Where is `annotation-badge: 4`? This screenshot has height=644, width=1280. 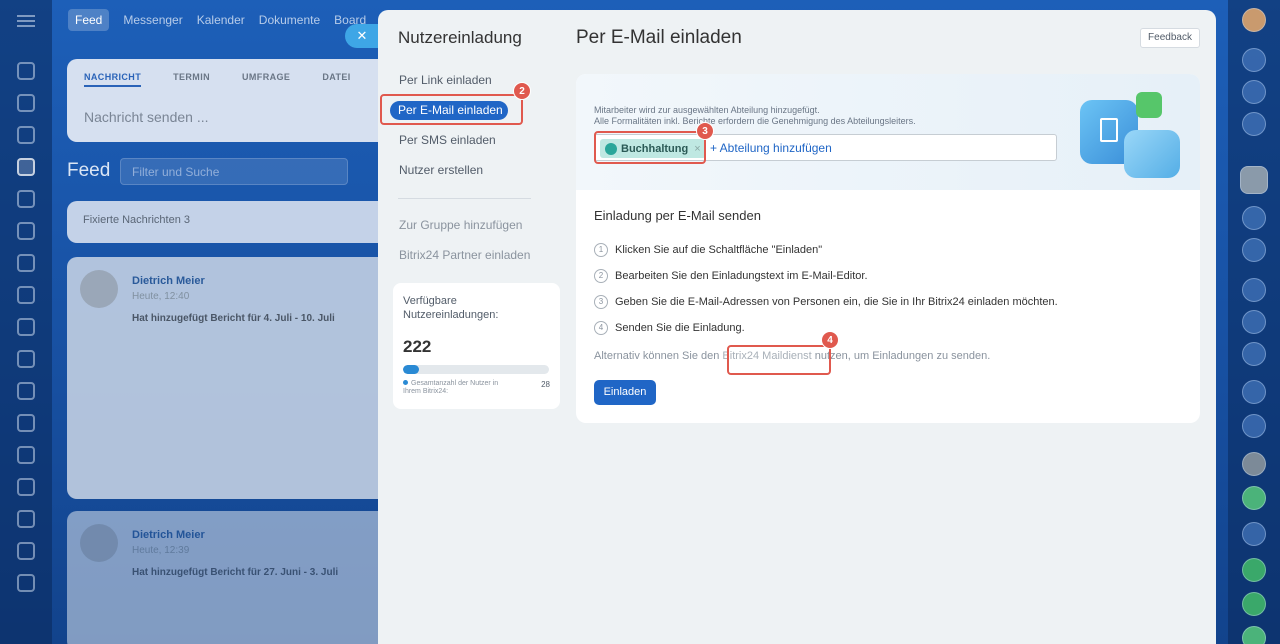 annotation-badge: 4 is located at coordinates (830, 340).